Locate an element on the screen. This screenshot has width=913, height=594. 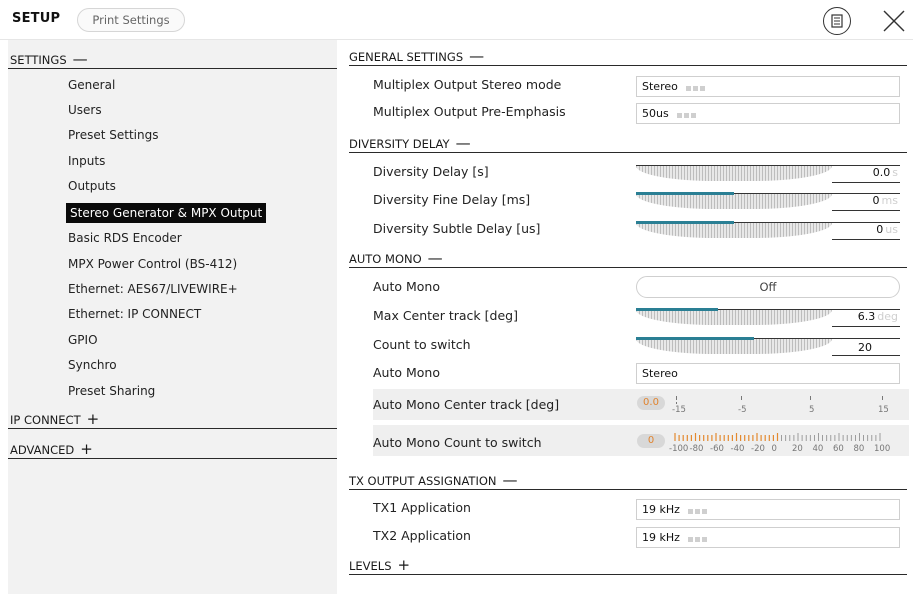
page-title: SETUP is located at coordinates (36, 18).